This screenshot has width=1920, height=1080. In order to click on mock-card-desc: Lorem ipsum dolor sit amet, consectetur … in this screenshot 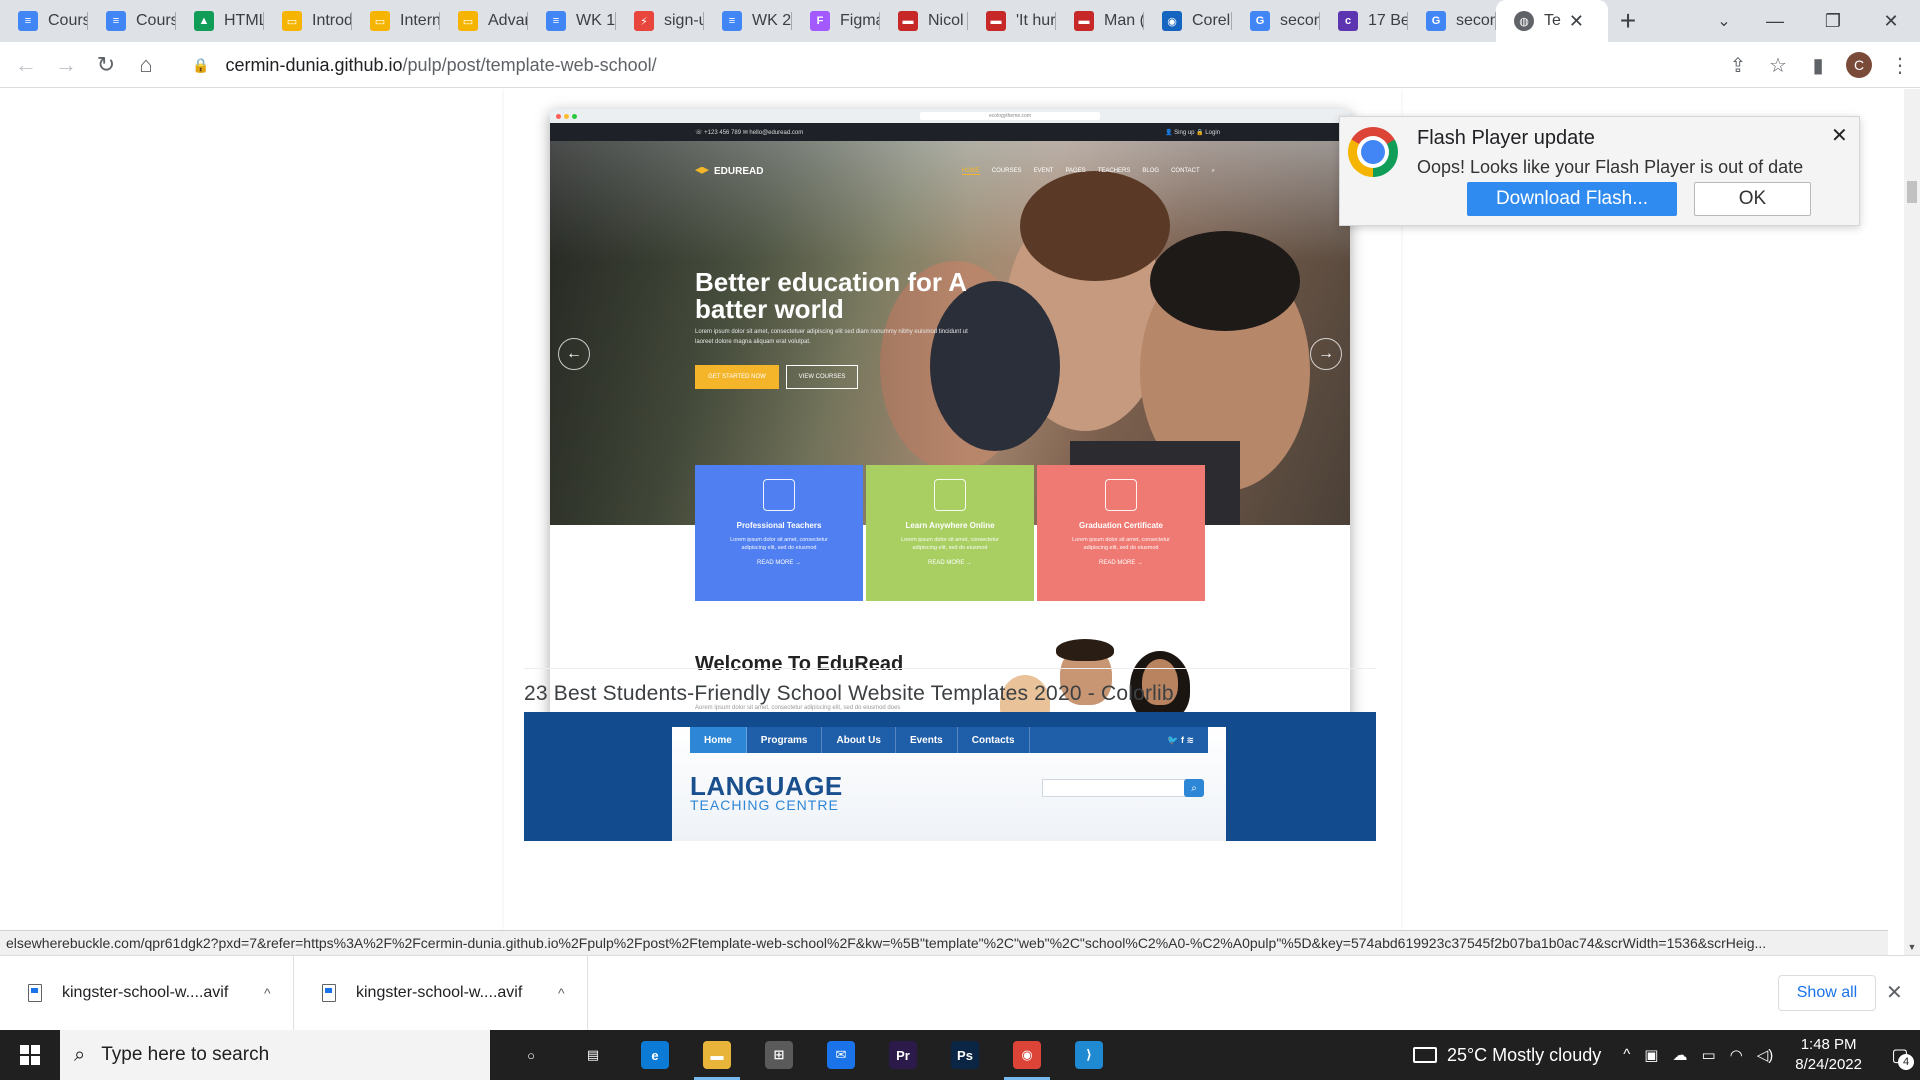, I will do `click(1121, 544)`.